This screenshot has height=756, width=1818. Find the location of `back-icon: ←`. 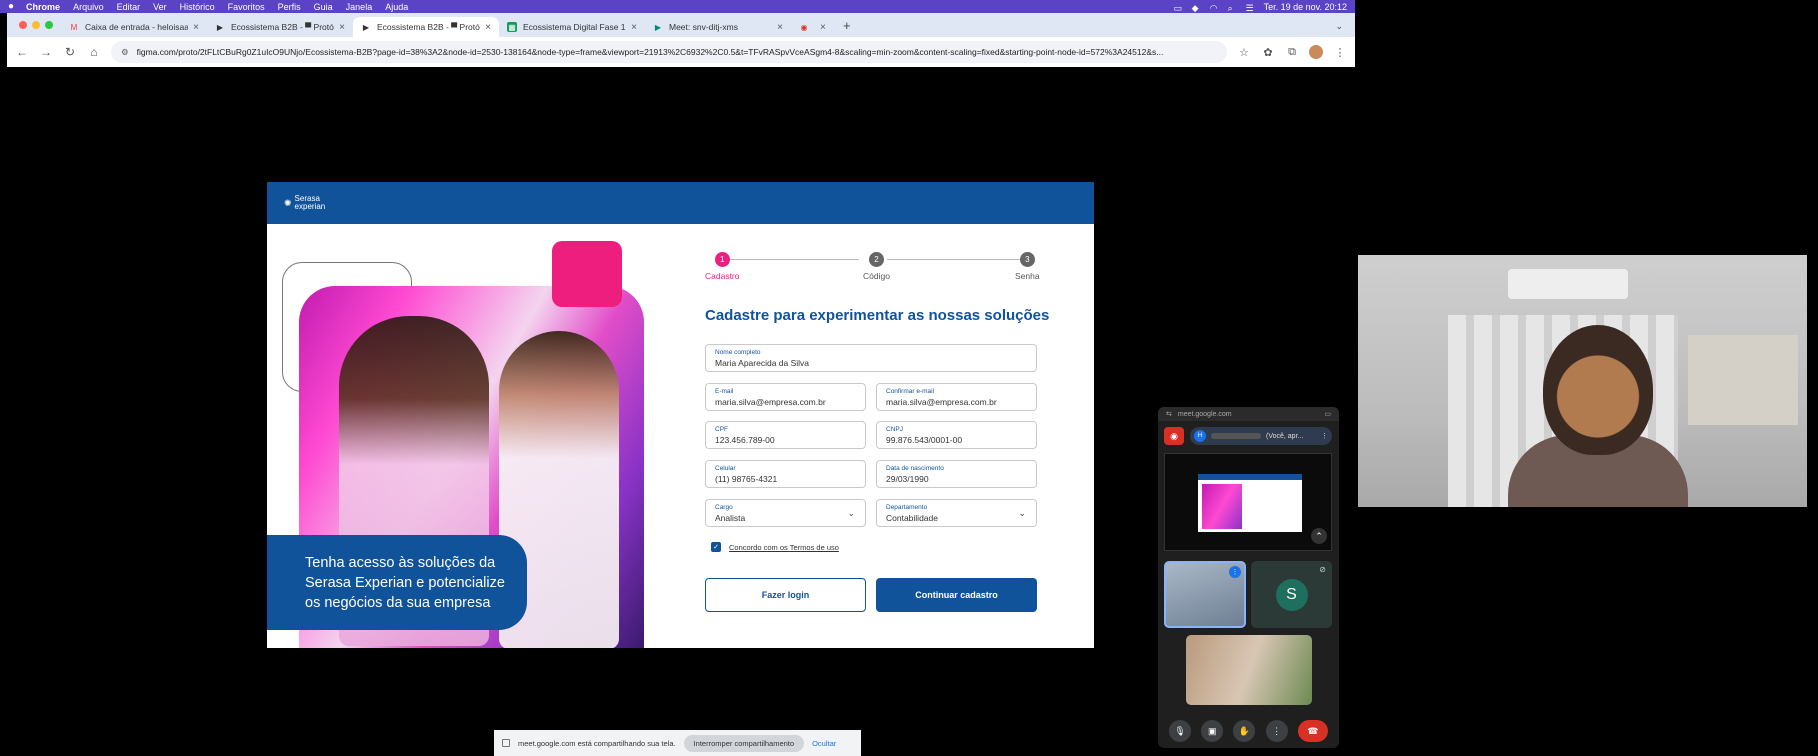

back-icon: ← is located at coordinates (22, 52).